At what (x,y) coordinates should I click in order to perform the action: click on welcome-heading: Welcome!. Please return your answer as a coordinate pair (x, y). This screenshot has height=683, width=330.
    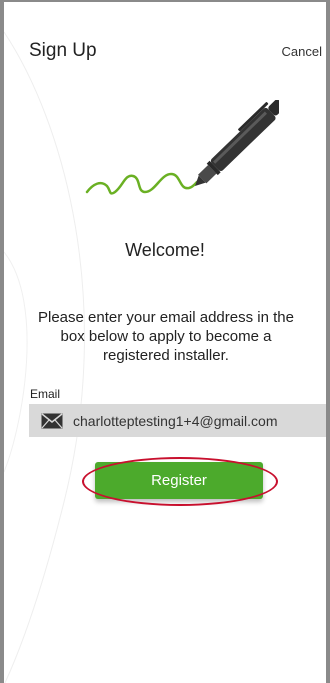
    Looking at the image, I should click on (165, 250).